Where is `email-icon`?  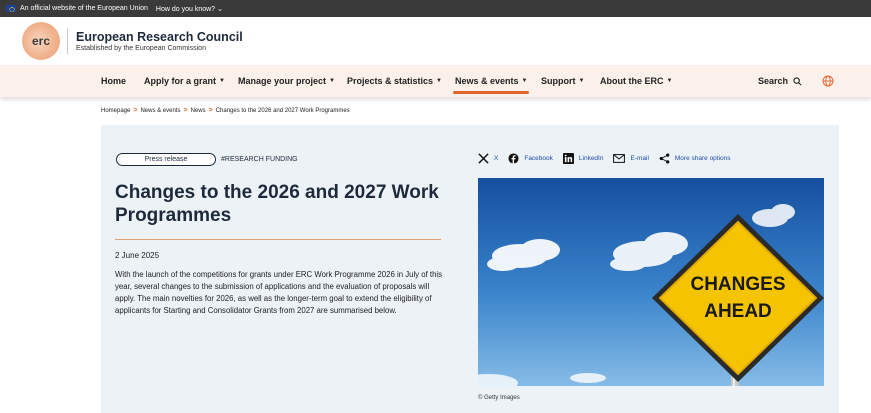 email-icon is located at coordinates (619, 158).